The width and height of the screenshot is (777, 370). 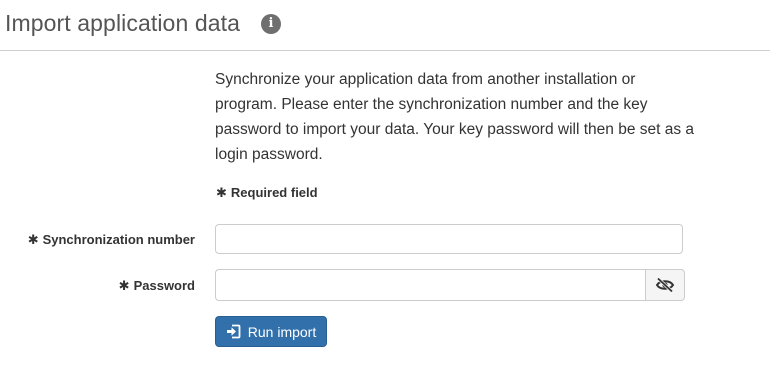 What do you see at coordinates (430, 285) in the screenshot?
I see `password-input` at bounding box center [430, 285].